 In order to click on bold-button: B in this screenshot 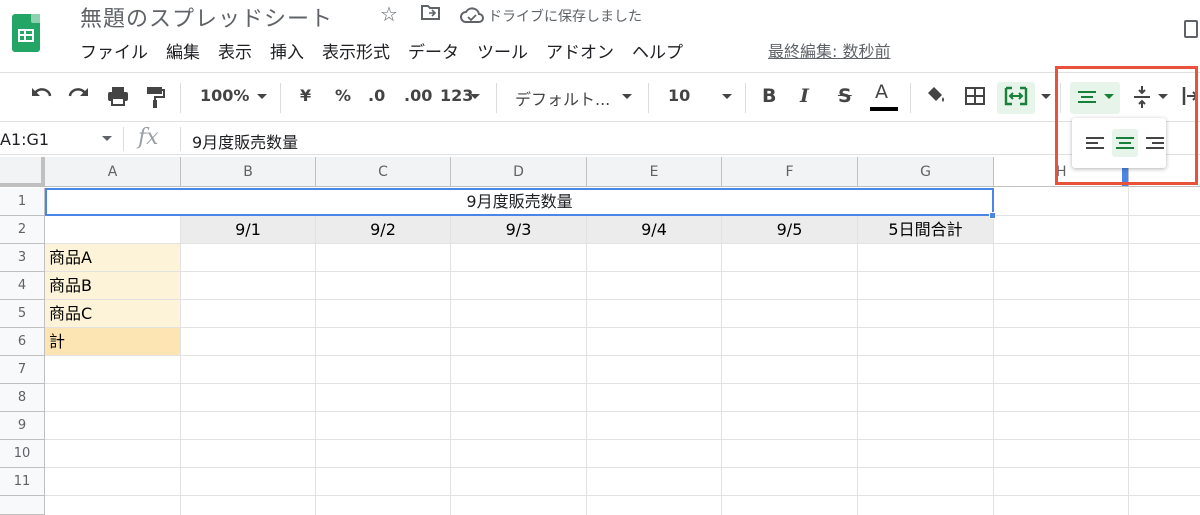, I will do `click(769, 96)`.